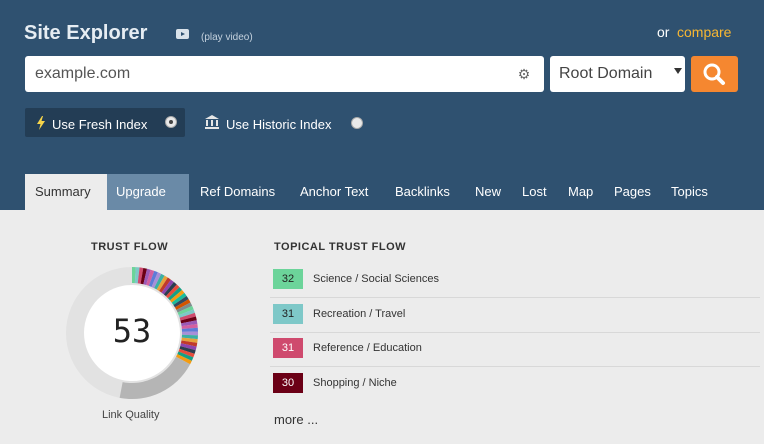 Image resolution: width=764 pixels, height=444 pixels. Describe the element at coordinates (515, 349) in the screenshot. I see `topic-row: 31 Reference / Education` at that location.